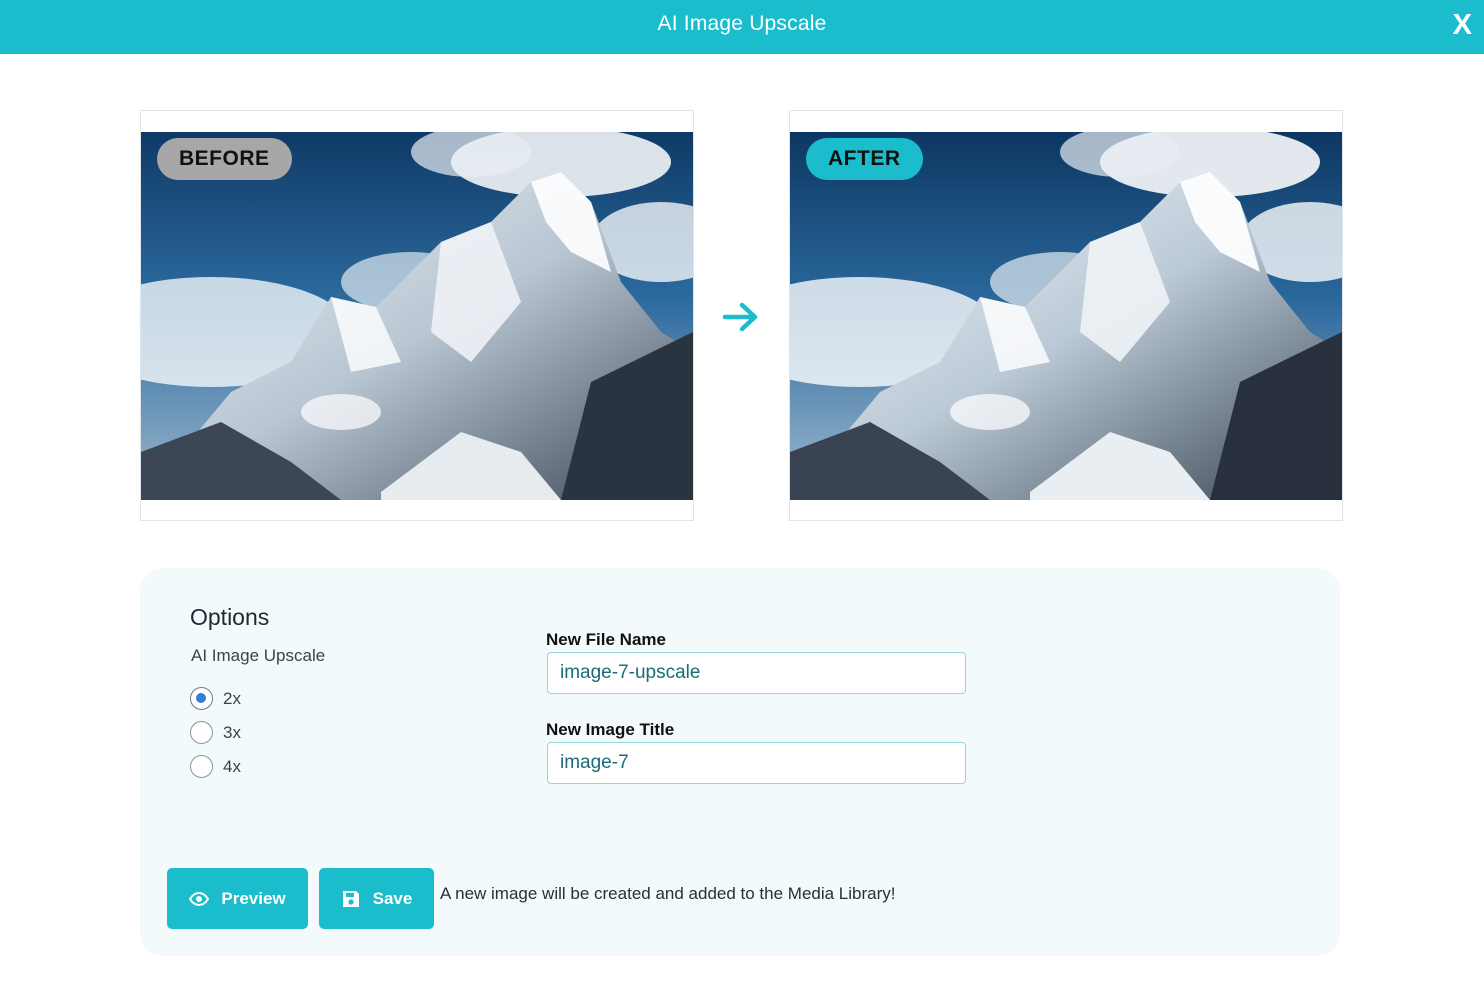 Image resolution: width=1484 pixels, height=984 pixels. What do you see at coordinates (199, 898) in the screenshot?
I see `eye-icon` at bounding box center [199, 898].